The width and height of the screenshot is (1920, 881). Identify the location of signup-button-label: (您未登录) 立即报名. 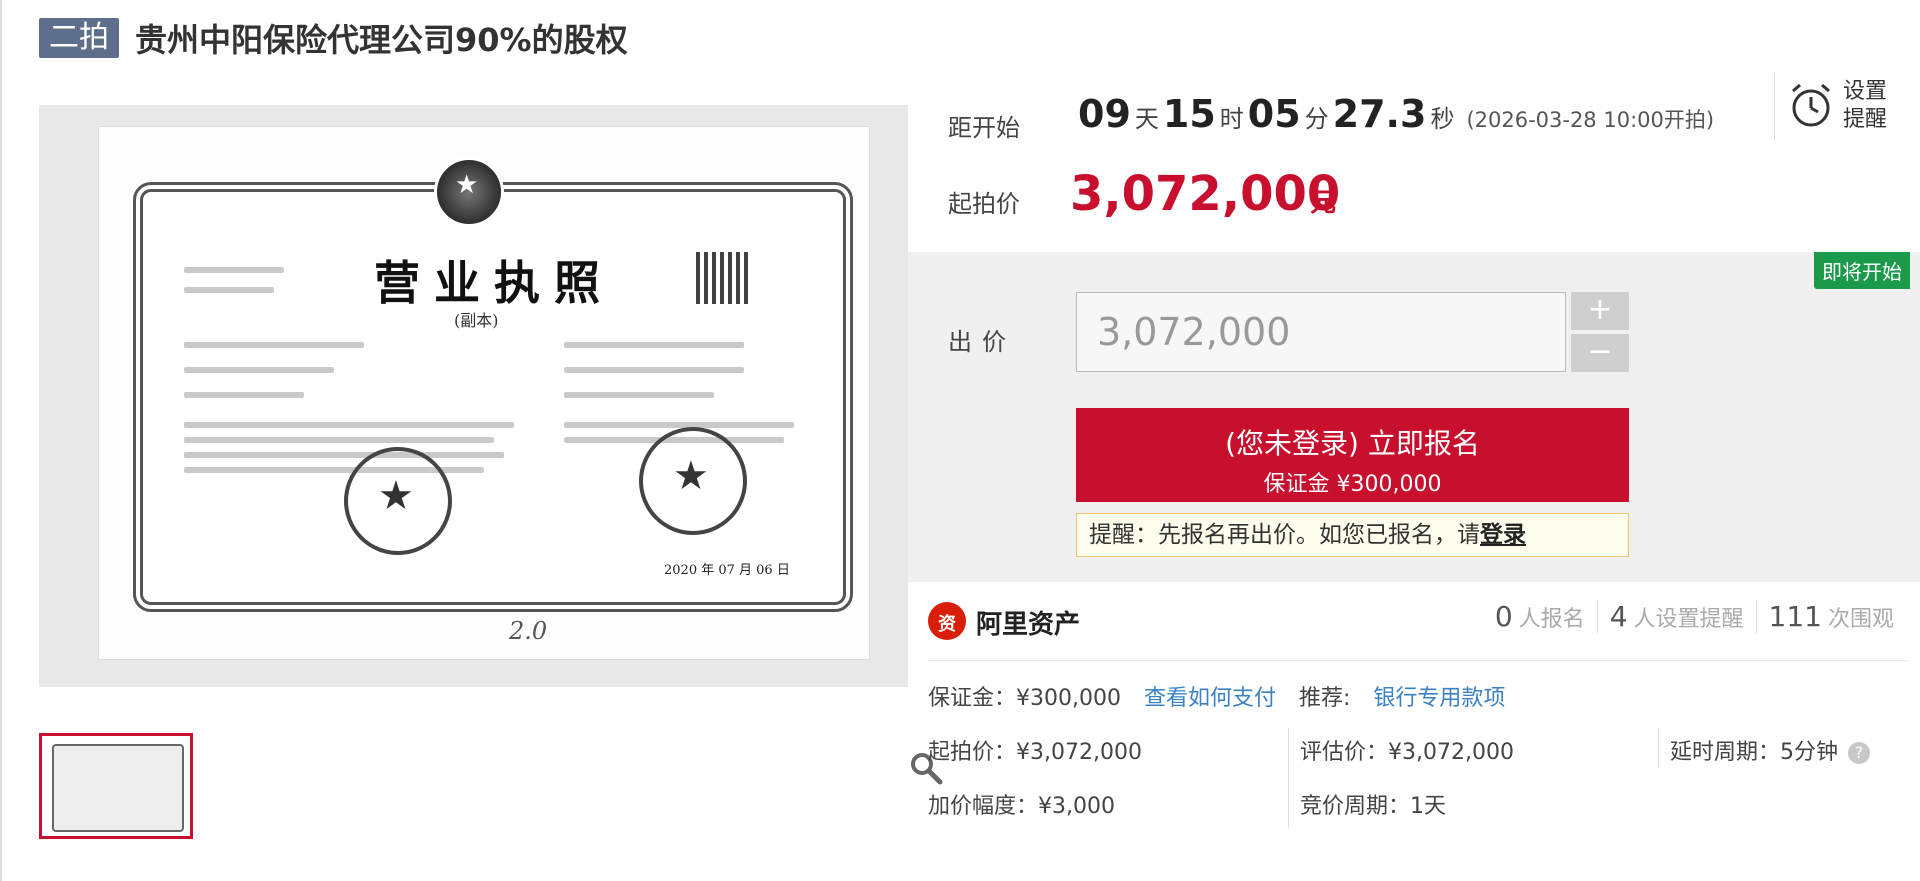
(1352, 443).